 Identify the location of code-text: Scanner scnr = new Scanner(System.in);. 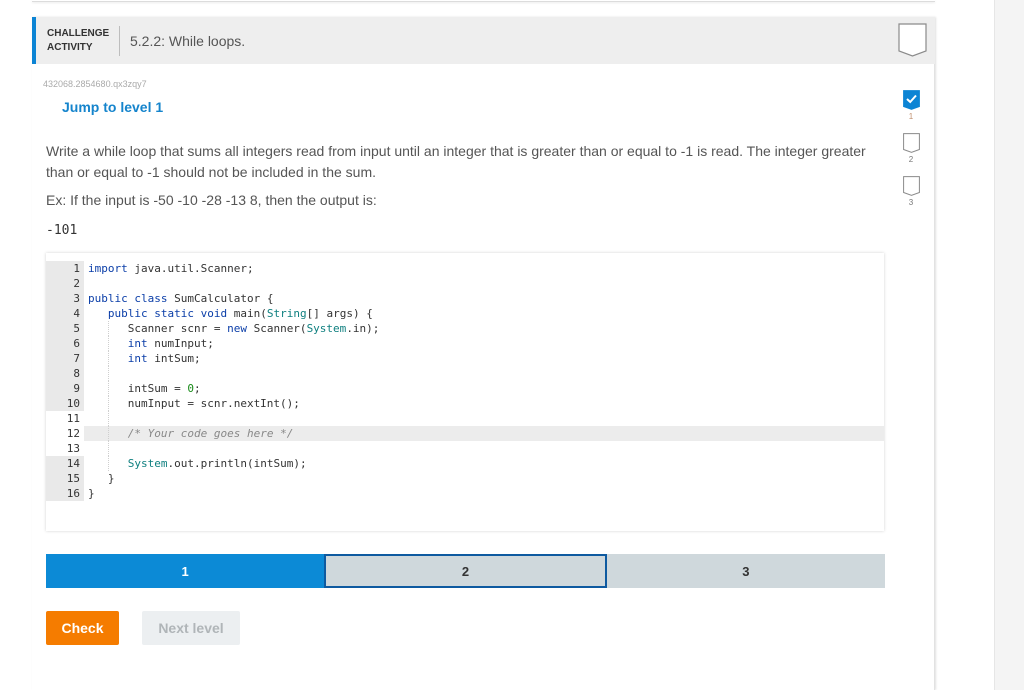
(234, 328).